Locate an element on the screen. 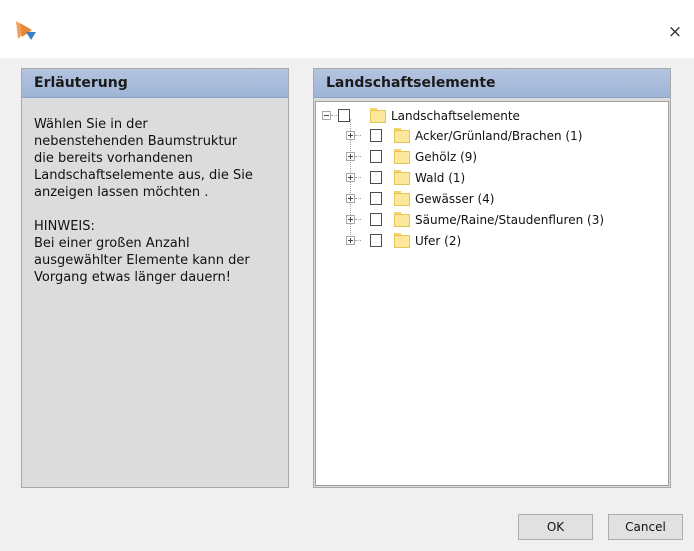 This screenshot has width=694, height=551. tree-node-label: Wald (1) is located at coordinates (440, 178).